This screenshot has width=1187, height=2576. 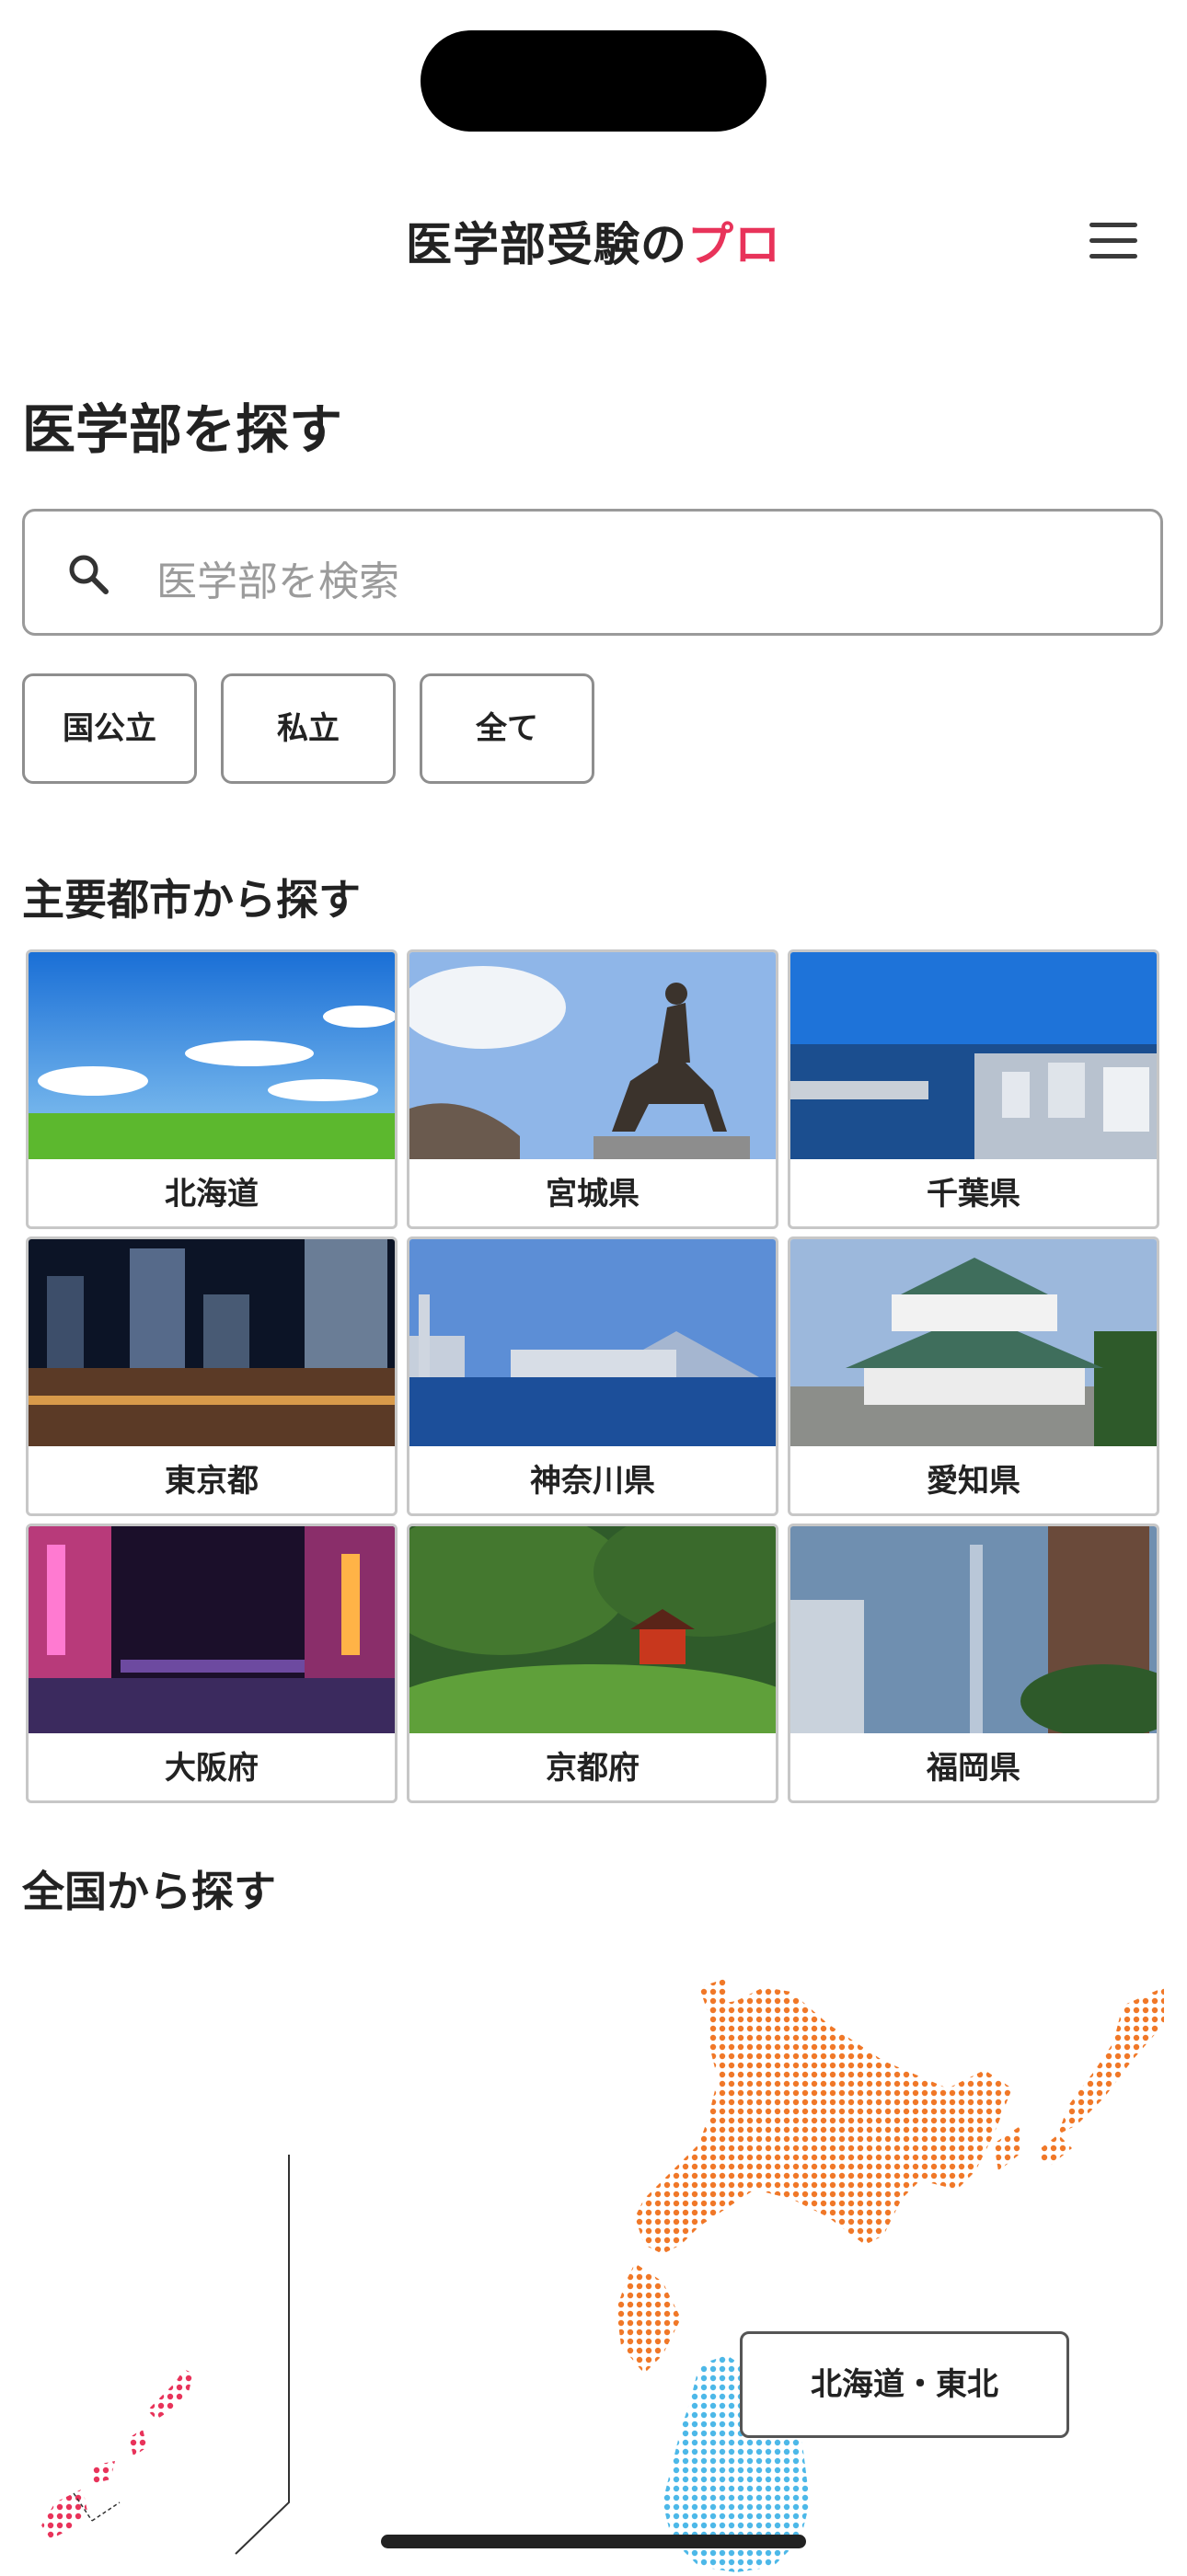 I want to click on search-input: 医学部を検索, so click(x=592, y=572).